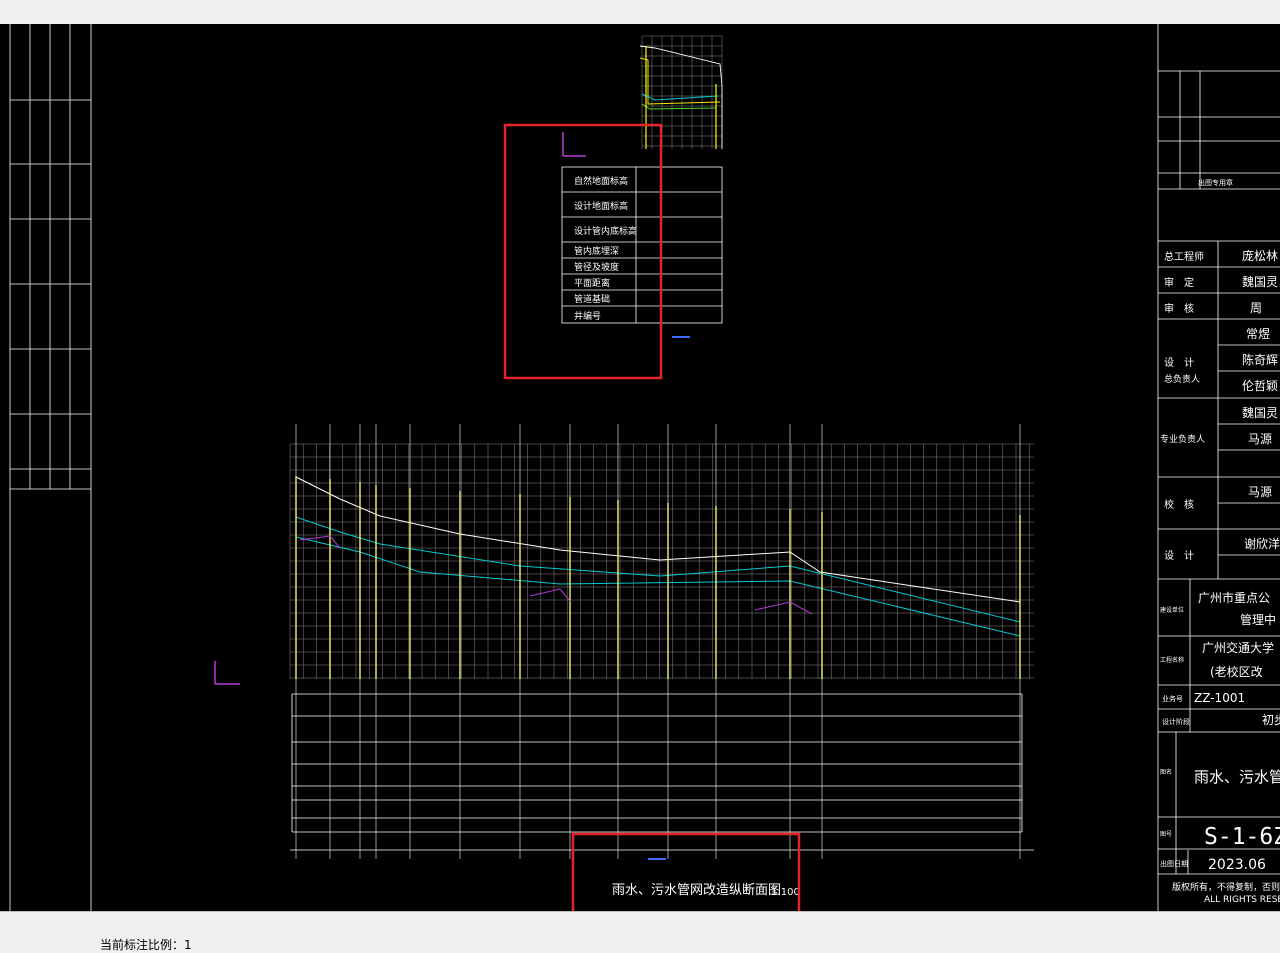 The height and width of the screenshot is (953, 1280). What do you see at coordinates (1179, 308) in the screenshot?
I see `signer-role: 审 核` at bounding box center [1179, 308].